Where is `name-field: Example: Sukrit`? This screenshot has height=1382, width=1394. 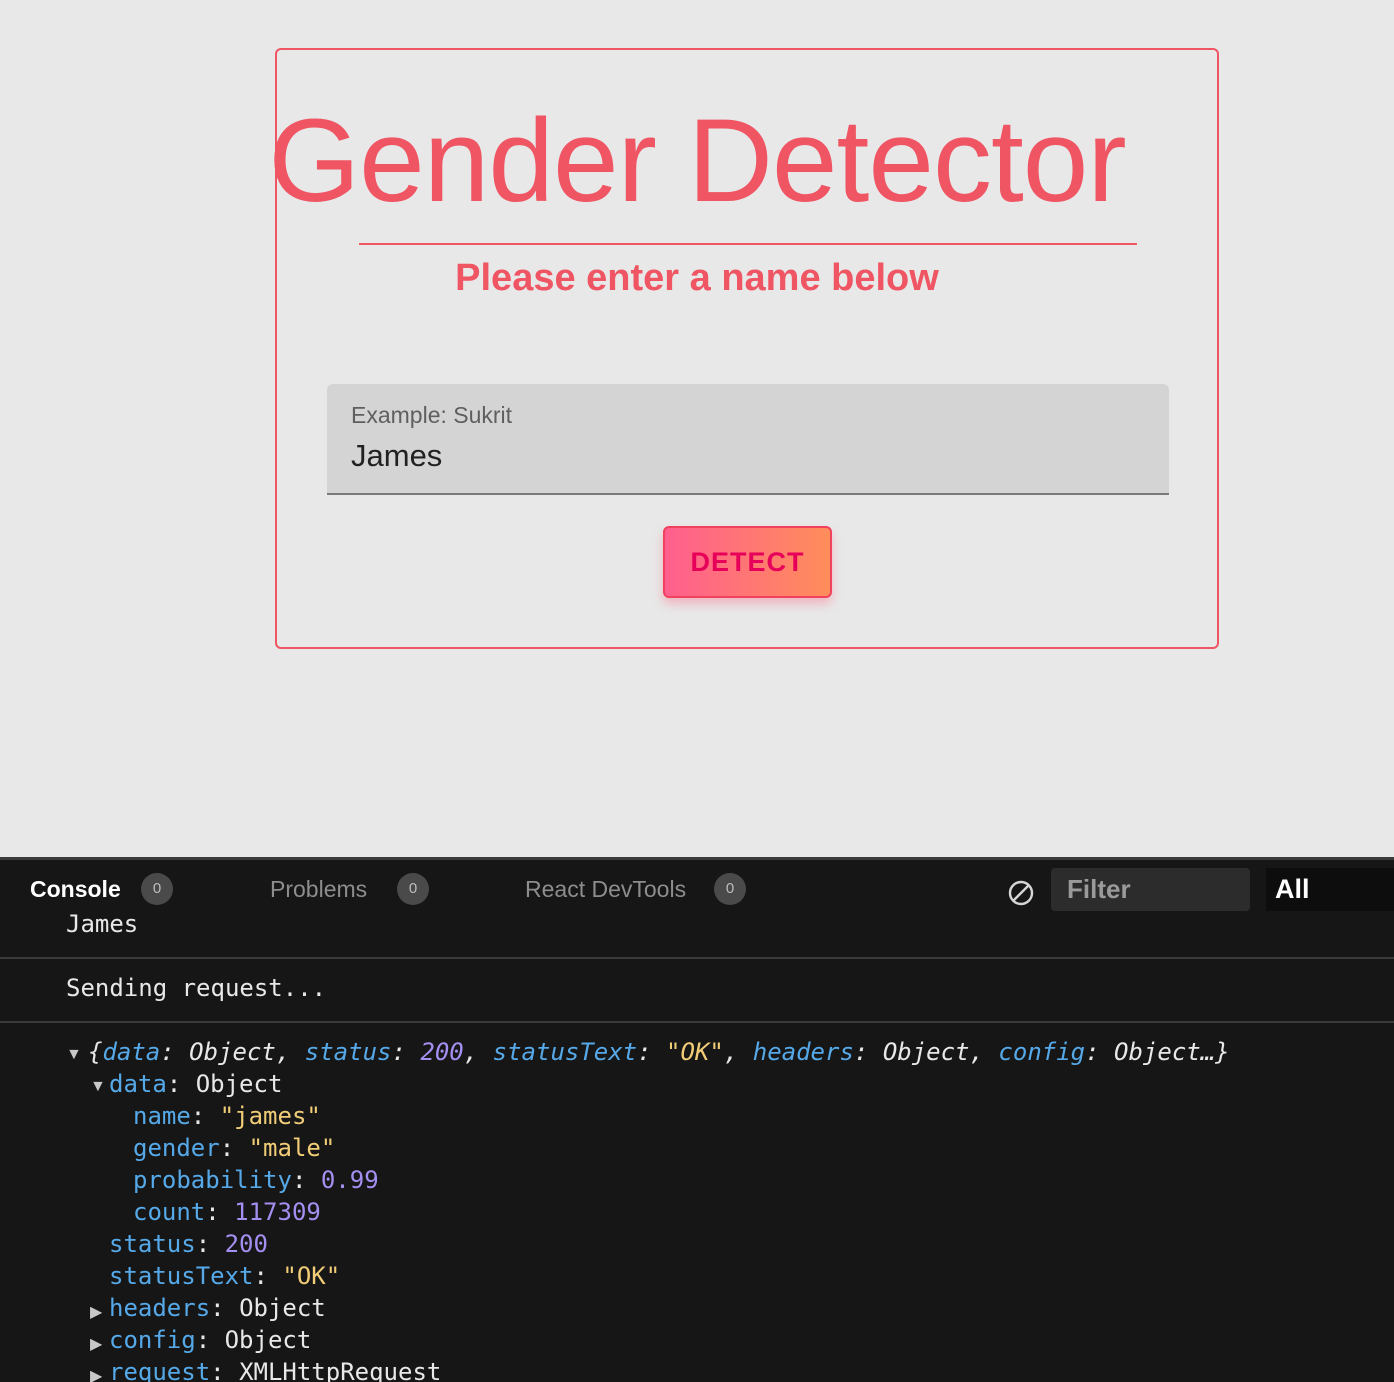 name-field: Example: Sukrit is located at coordinates (748, 439).